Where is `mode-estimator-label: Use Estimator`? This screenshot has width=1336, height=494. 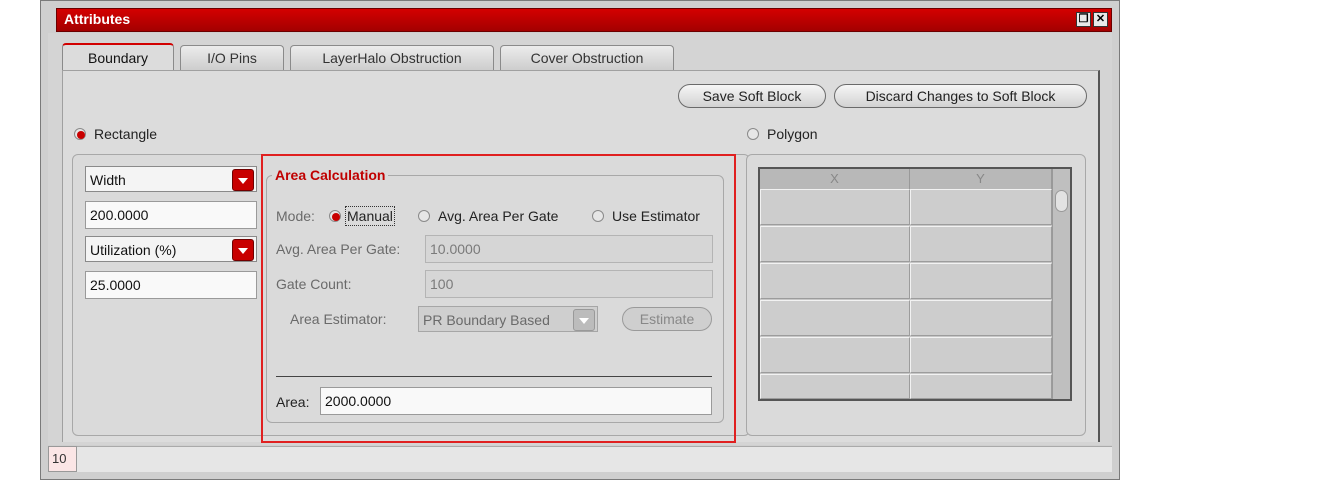 mode-estimator-label: Use Estimator is located at coordinates (656, 216).